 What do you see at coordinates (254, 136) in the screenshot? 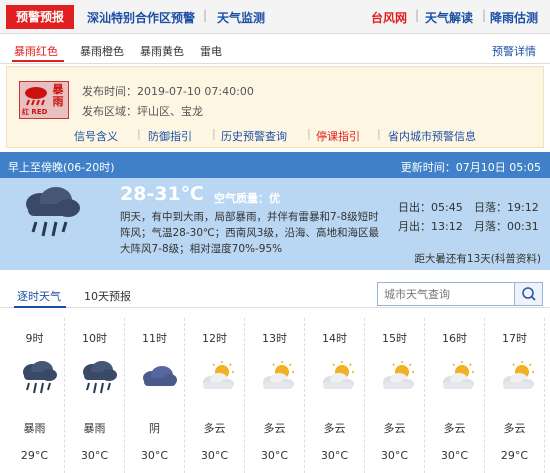
I see `history-query-link: 历史预警查询` at bounding box center [254, 136].